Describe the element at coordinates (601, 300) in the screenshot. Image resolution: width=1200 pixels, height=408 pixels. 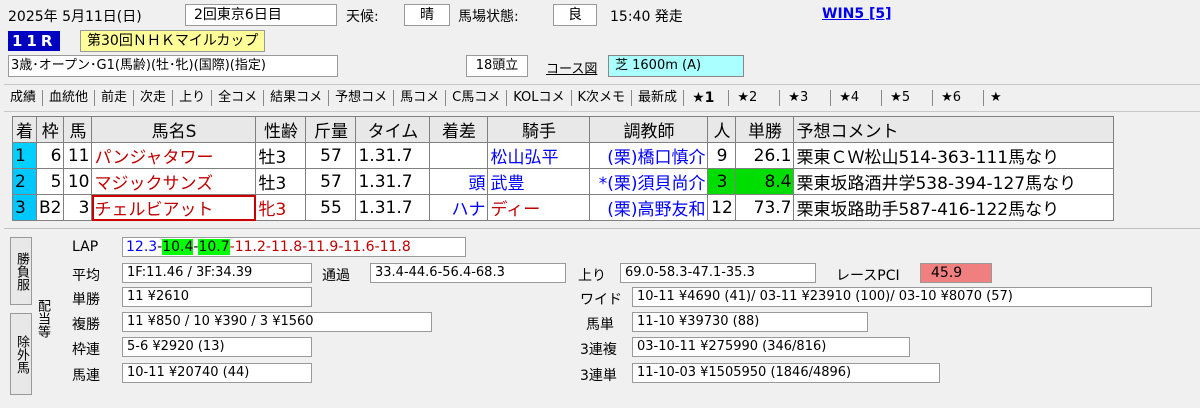
I see `wide-label: ワイド` at that location.